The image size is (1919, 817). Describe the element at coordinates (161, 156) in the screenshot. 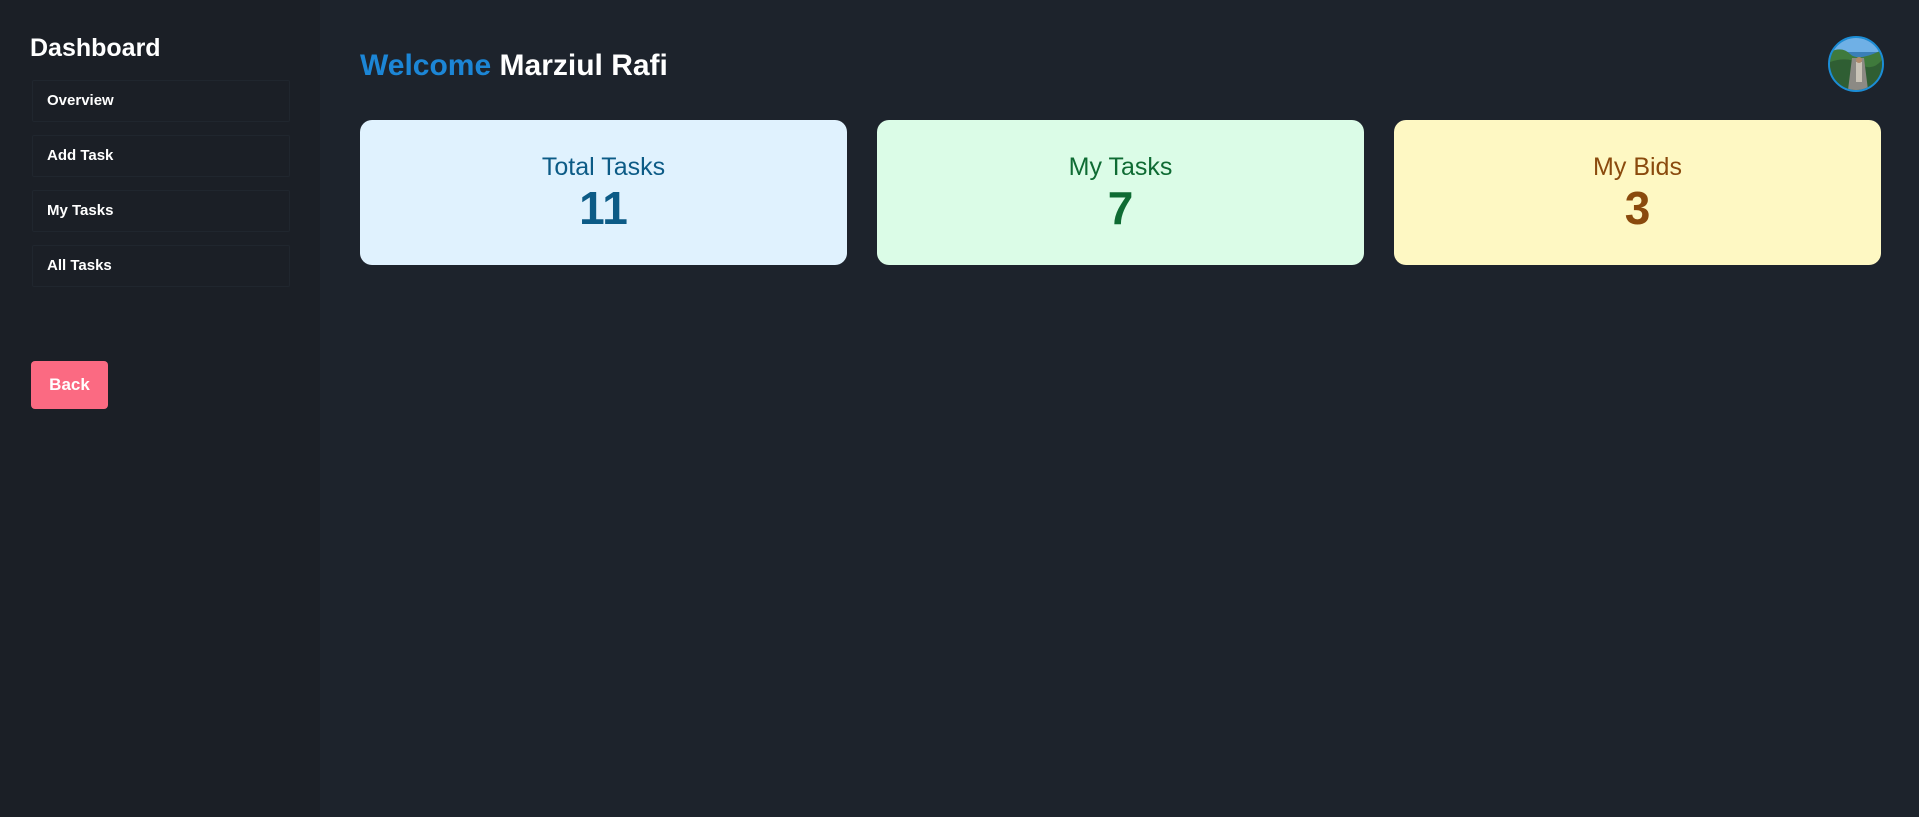

I see `sidebar-item-add-task: Add Task` at that location.